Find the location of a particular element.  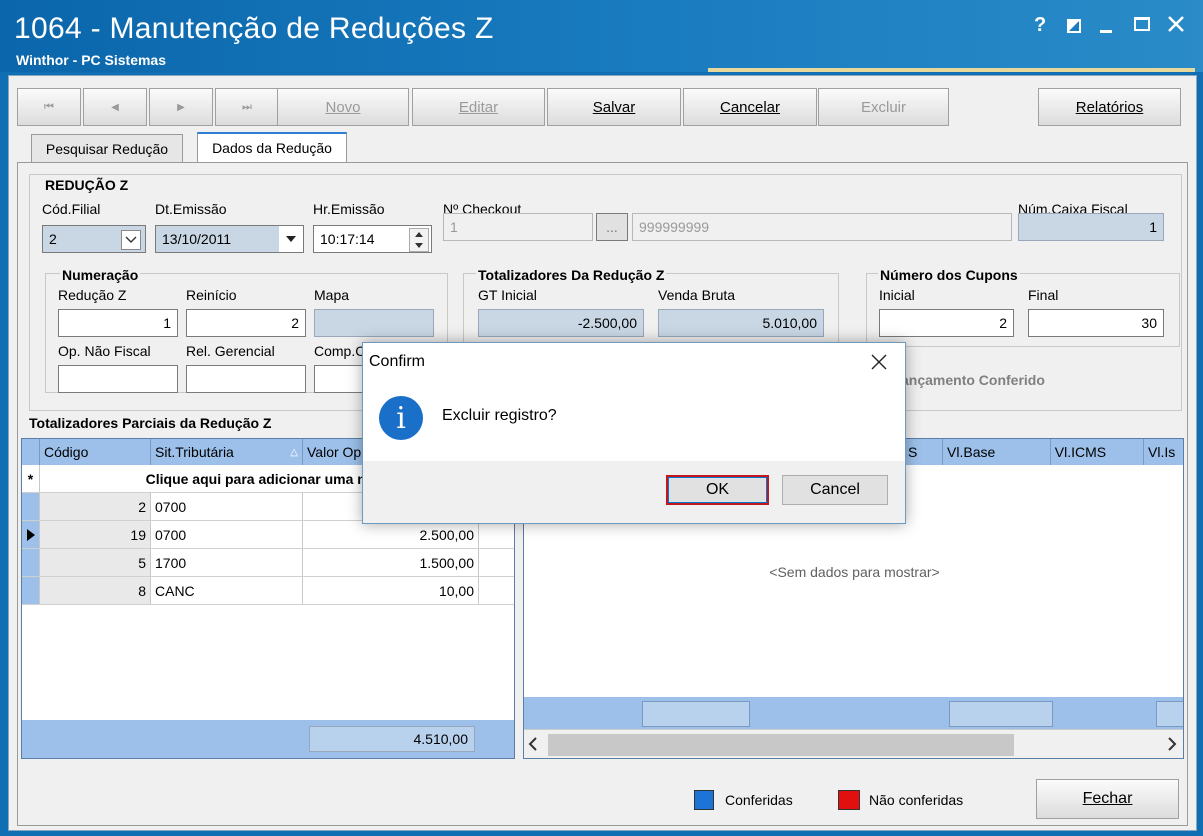

last-record-button: ⏭ is located at coordinates (247, 107).